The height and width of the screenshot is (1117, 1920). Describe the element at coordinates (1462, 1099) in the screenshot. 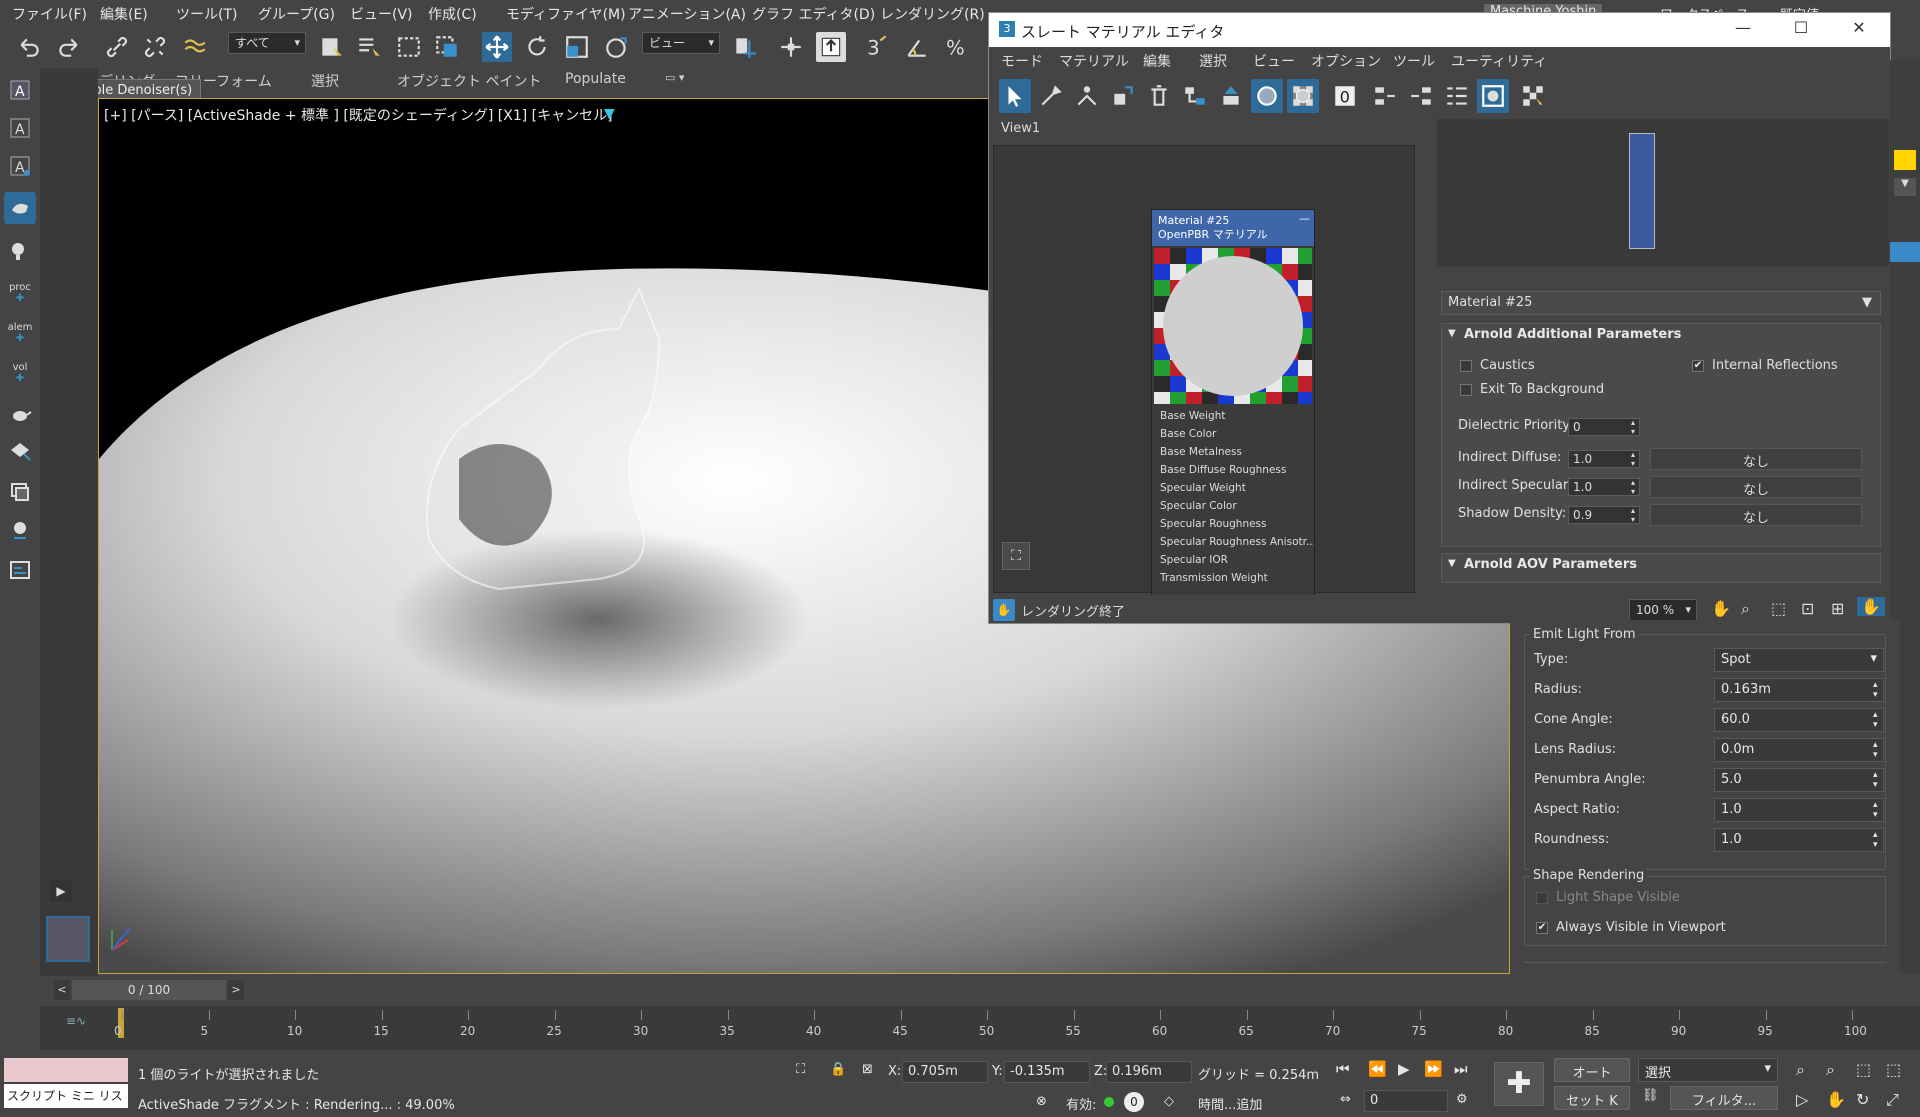

I see `time-config-icon: ⚙` at that location.